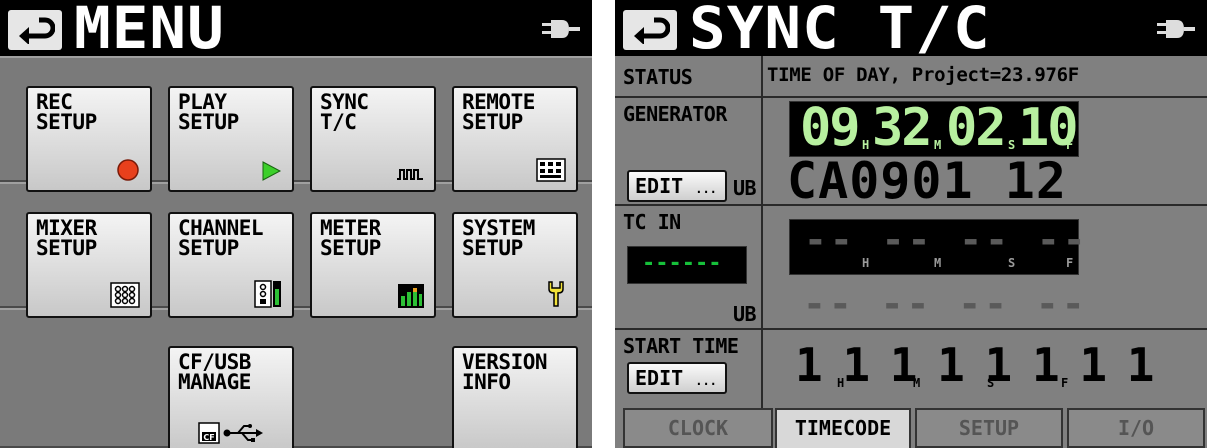 This screenshot has height=448, width=1207. What do you see at coordinates (681, 346) in the screenshot?
I see `start-time-label: START TIME` at bounding box center [681, 346].